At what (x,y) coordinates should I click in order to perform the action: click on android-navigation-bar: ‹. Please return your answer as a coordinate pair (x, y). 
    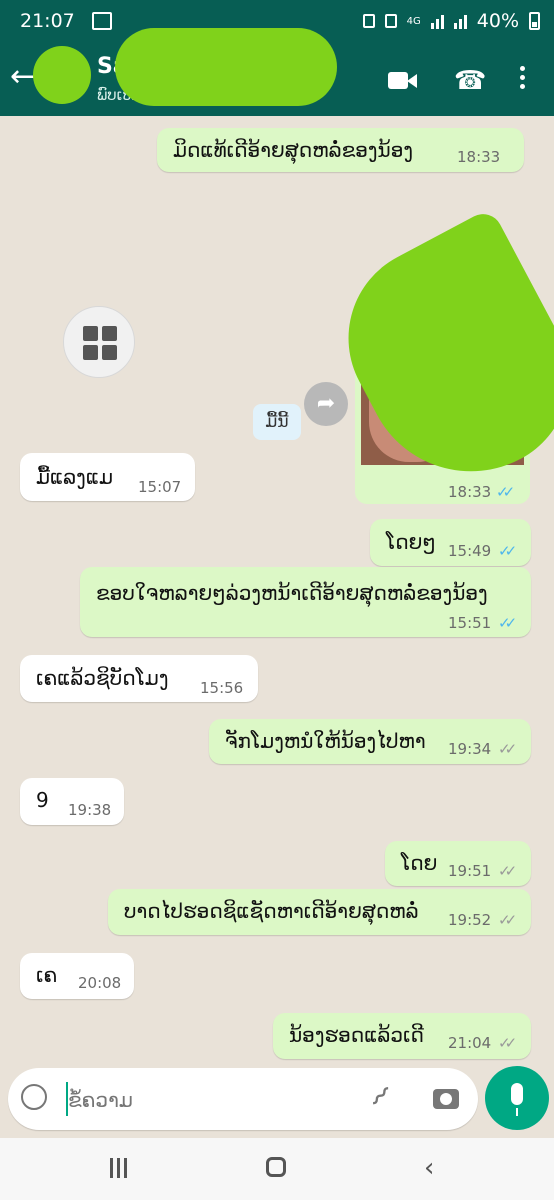
    Looking at the image, I should click on (277, 1169).